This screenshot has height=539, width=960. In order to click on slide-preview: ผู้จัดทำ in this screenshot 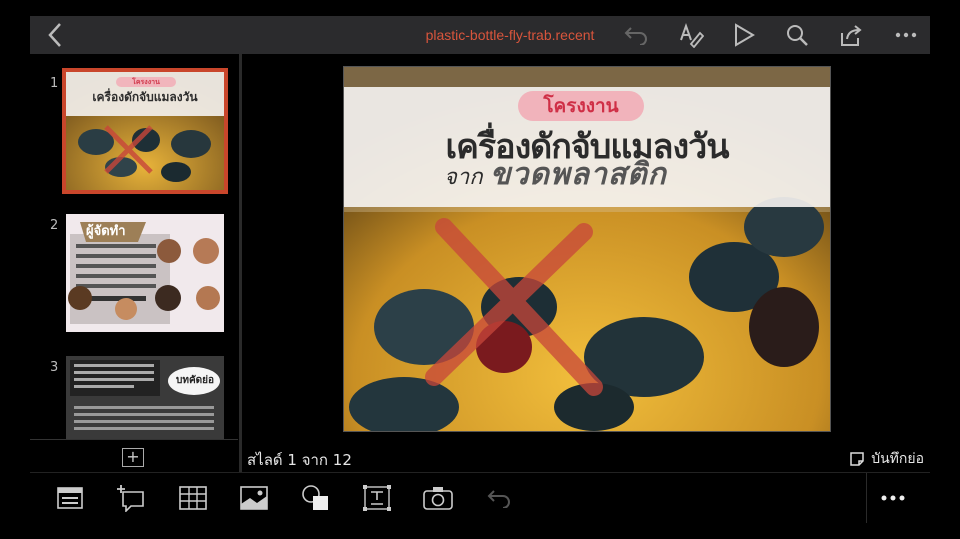, I will do `click(145, 273)`.